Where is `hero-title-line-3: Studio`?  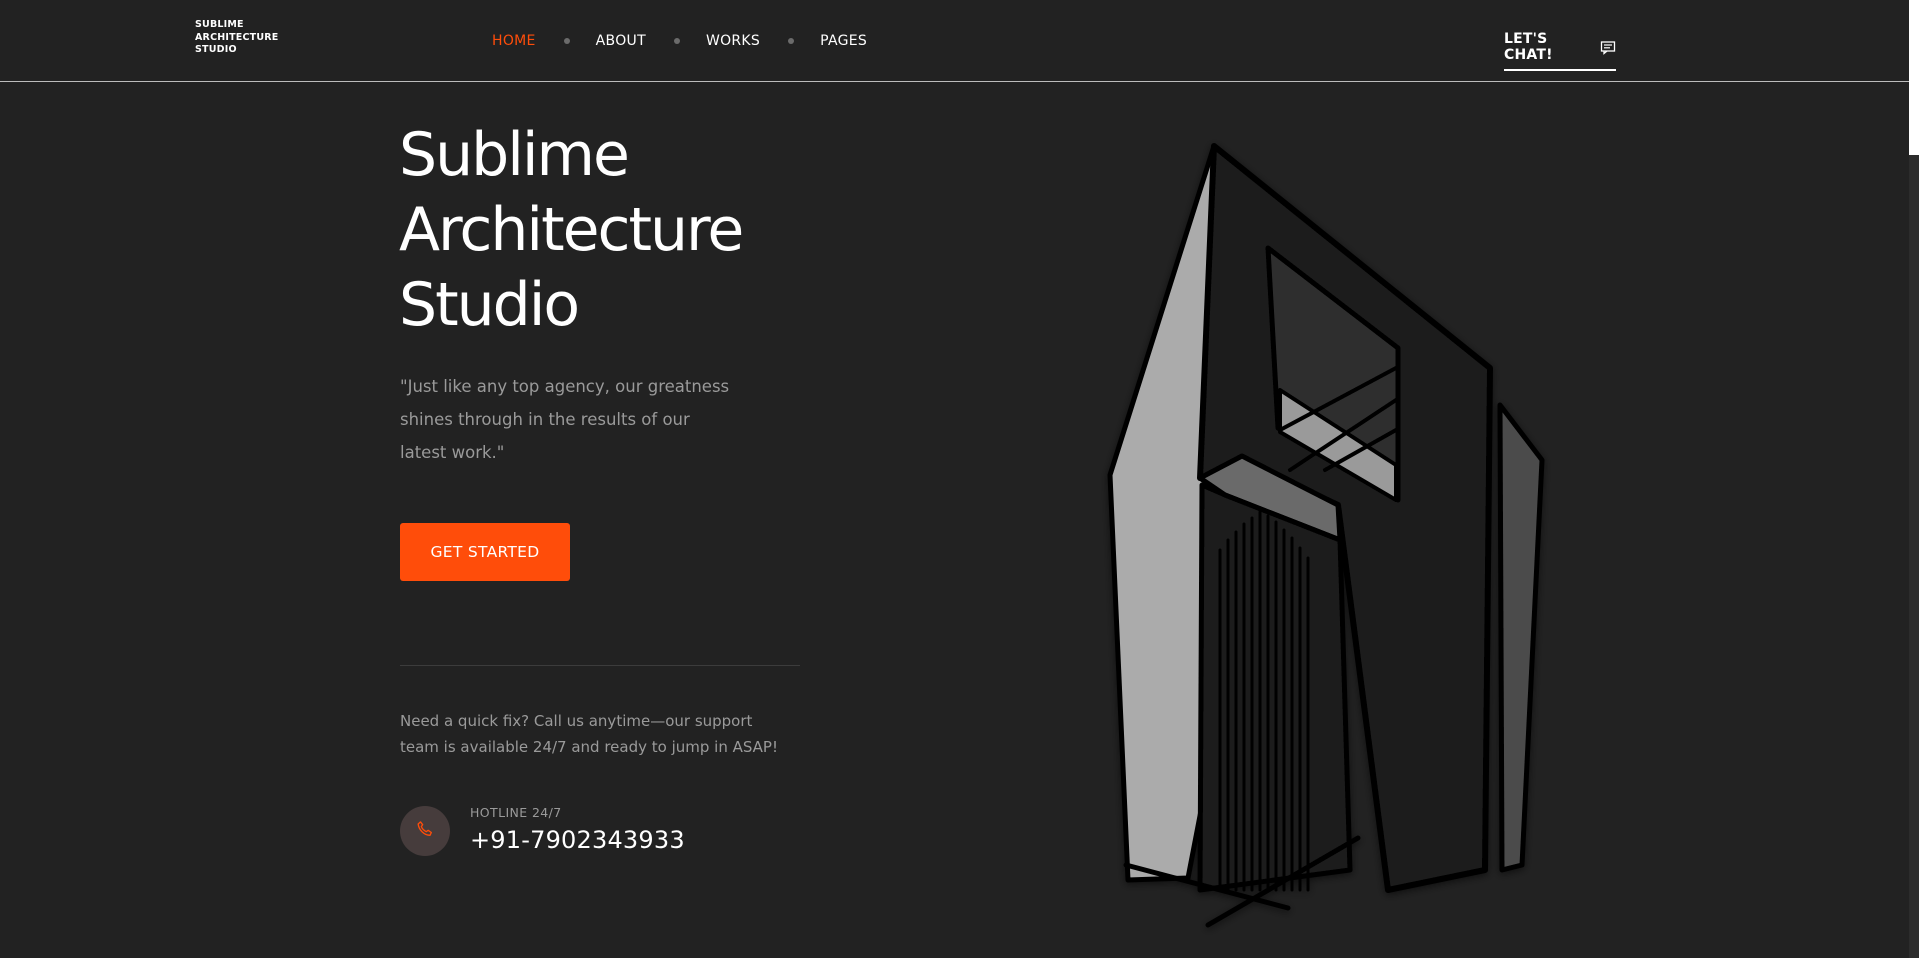 hero-title-line-3: Studio is located at coordinates (489, 305).